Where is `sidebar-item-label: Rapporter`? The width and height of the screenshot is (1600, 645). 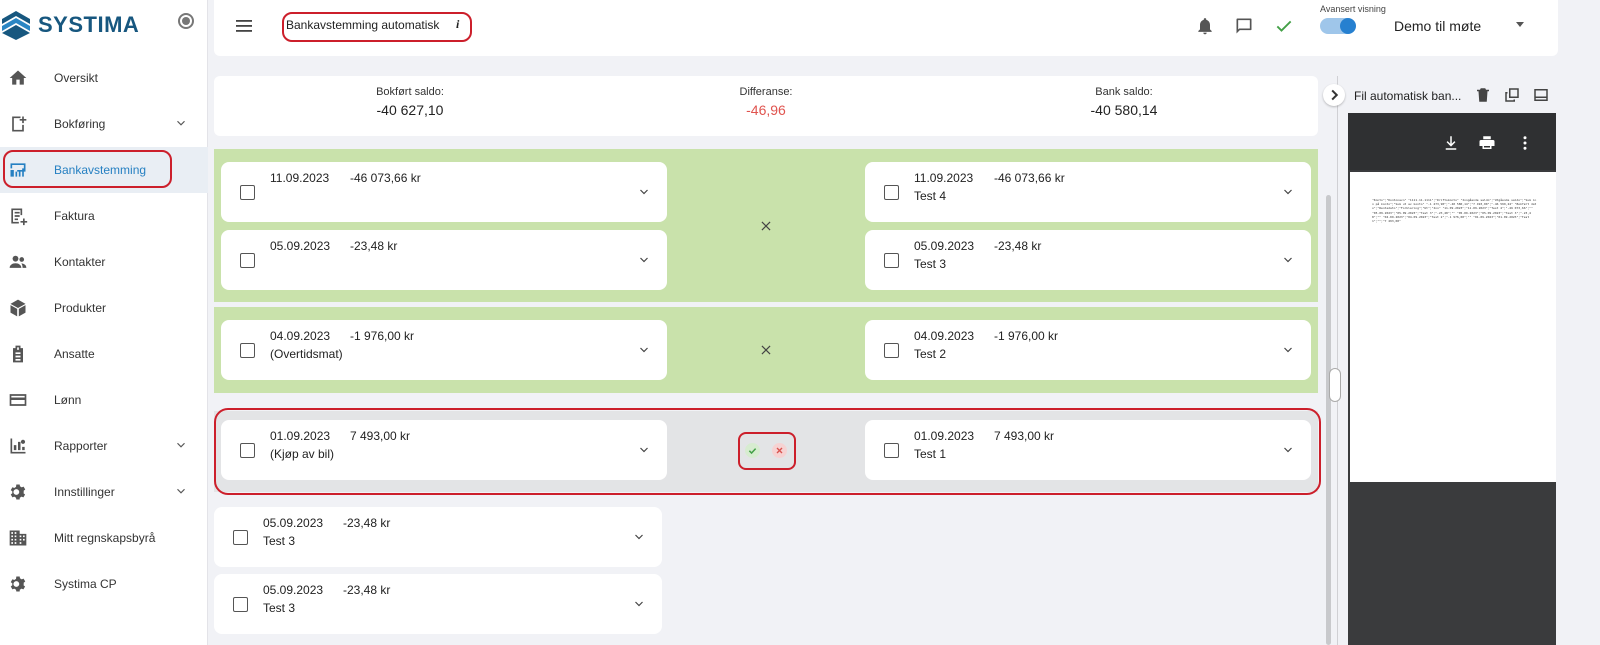
sidebar-item-label: Rapporter is located at coordinates (81, 446).